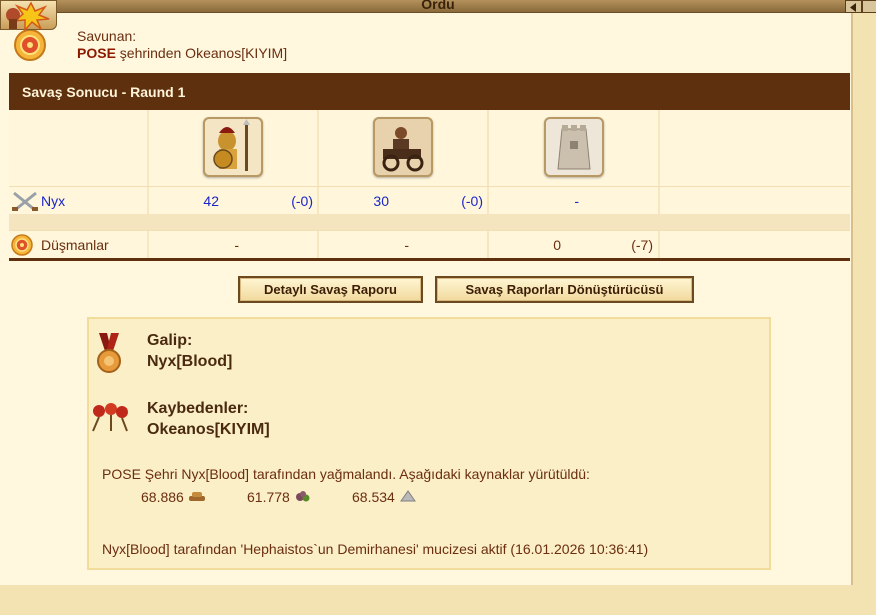 The width and height of the screenshot is (876, 615). Describe the element at coordinates (170, 340) in the screenshot. I see `winner-label: Galip:` at that location.